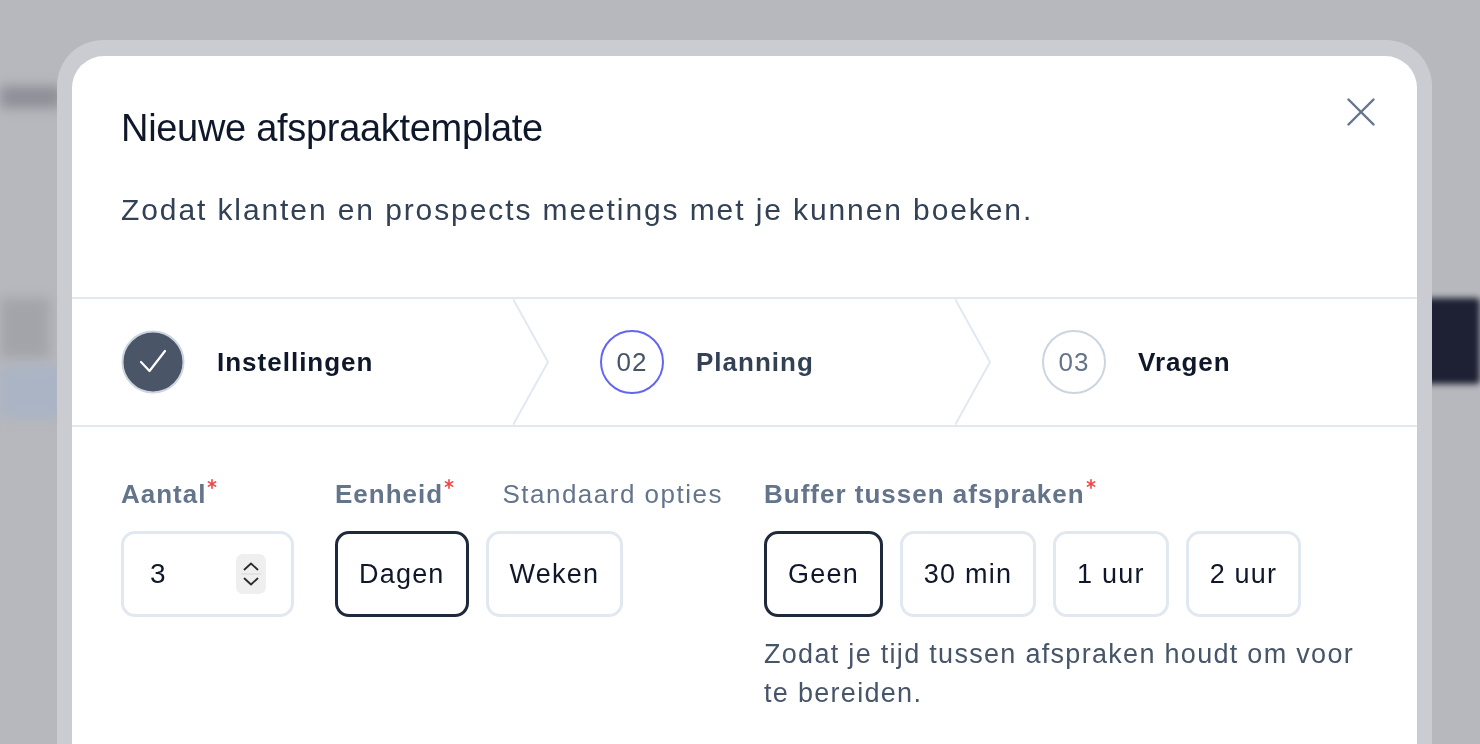  What do you see at coordinates (251, 574) in the screenshot?
I see `spinner-icon` at bounding box center [251, 574].